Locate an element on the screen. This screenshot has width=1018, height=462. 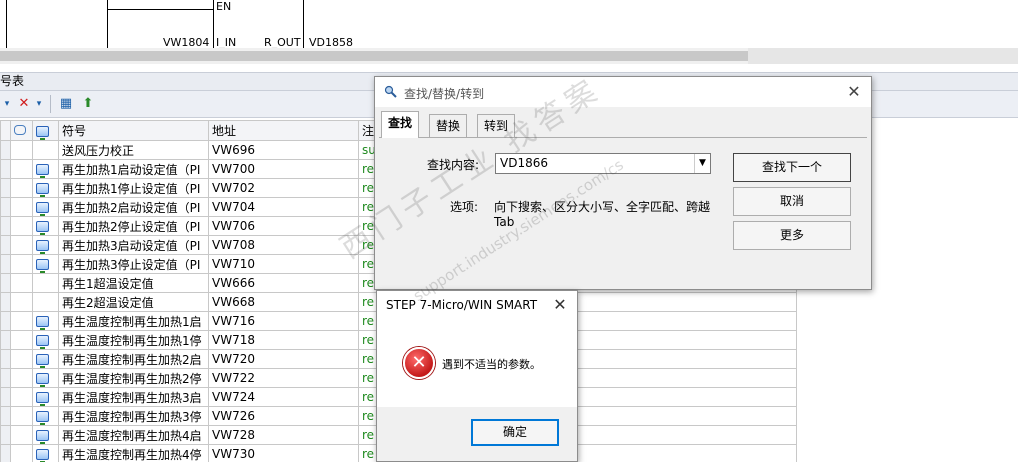
address-cell: VW702 is located at coordinates (283, 188).